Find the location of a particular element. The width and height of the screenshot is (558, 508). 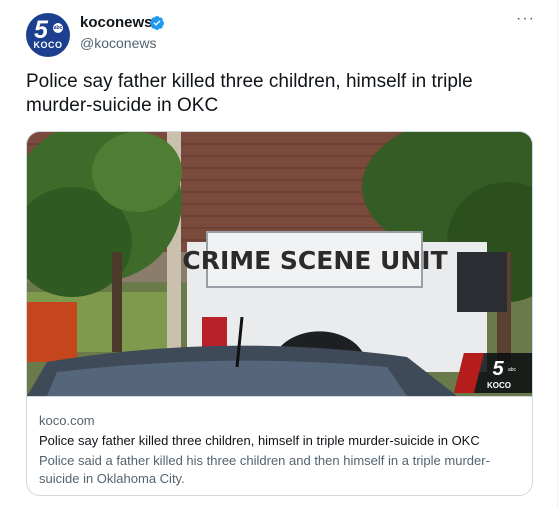

author-name: koconews is located at coordinates (116, 22).